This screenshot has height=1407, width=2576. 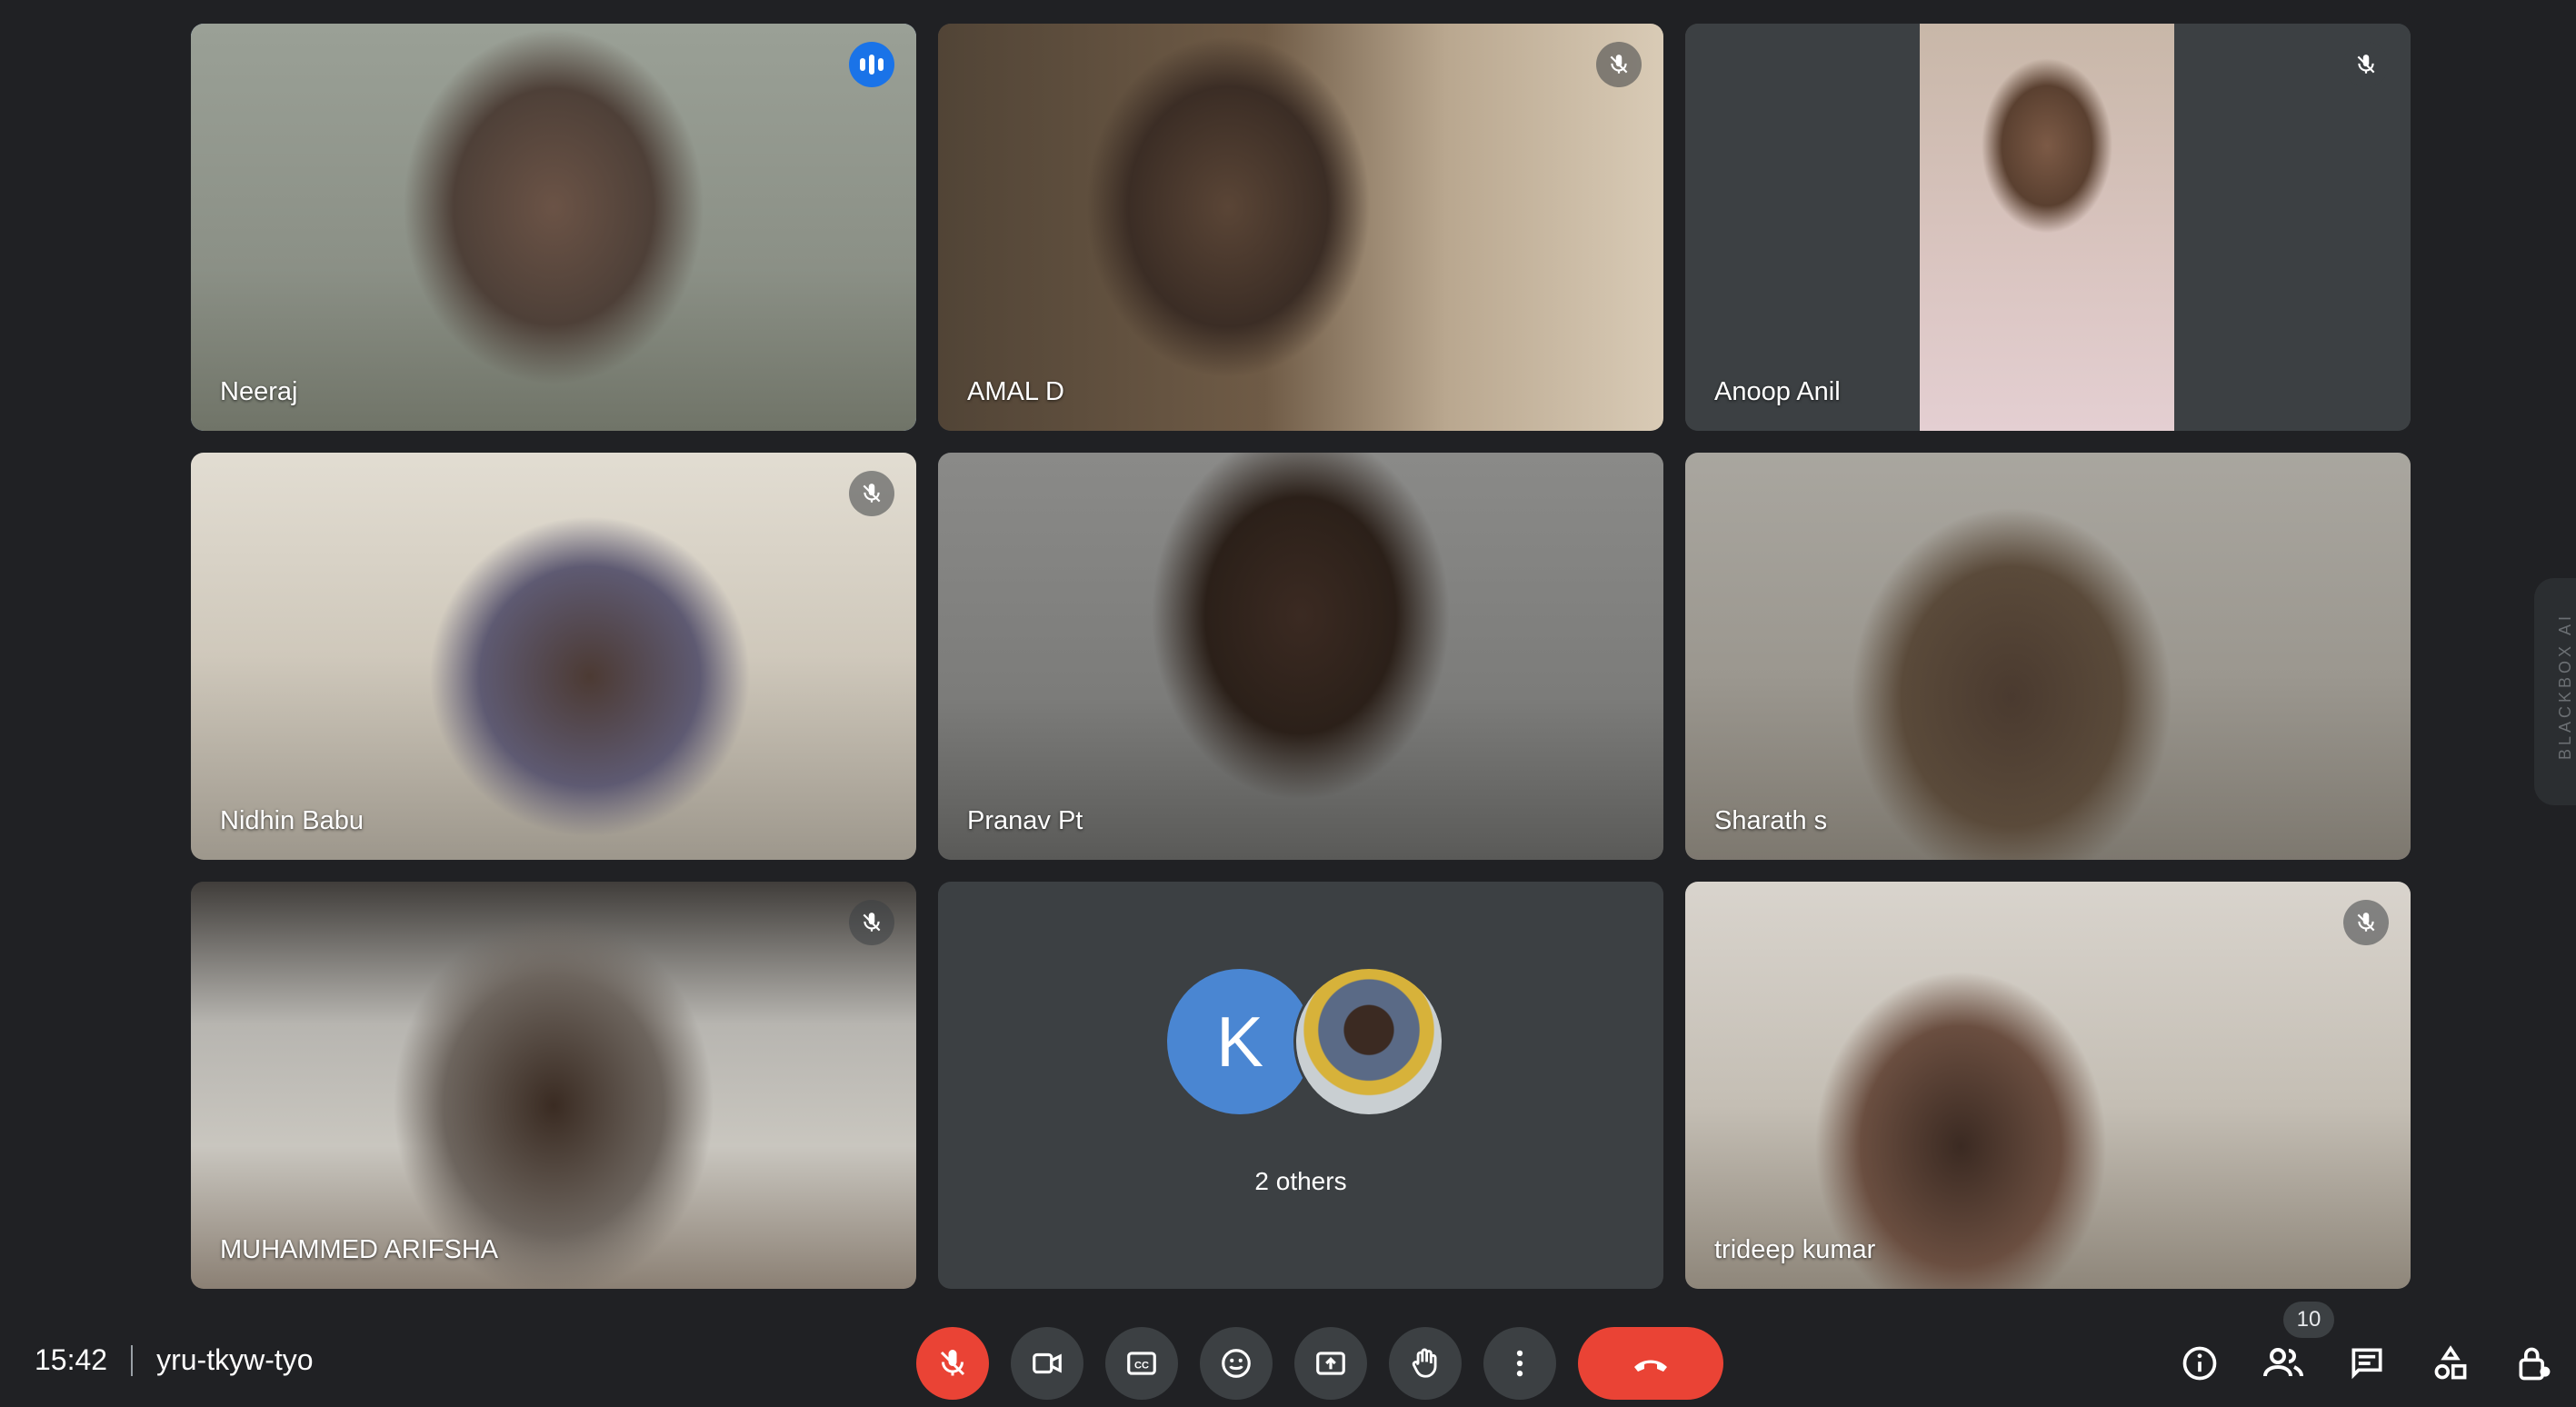 What do you see at coordinates (1777, 391) in the screenshot?
I see `participant-name: Anoop Anil` at bounding box center [1777, 391].